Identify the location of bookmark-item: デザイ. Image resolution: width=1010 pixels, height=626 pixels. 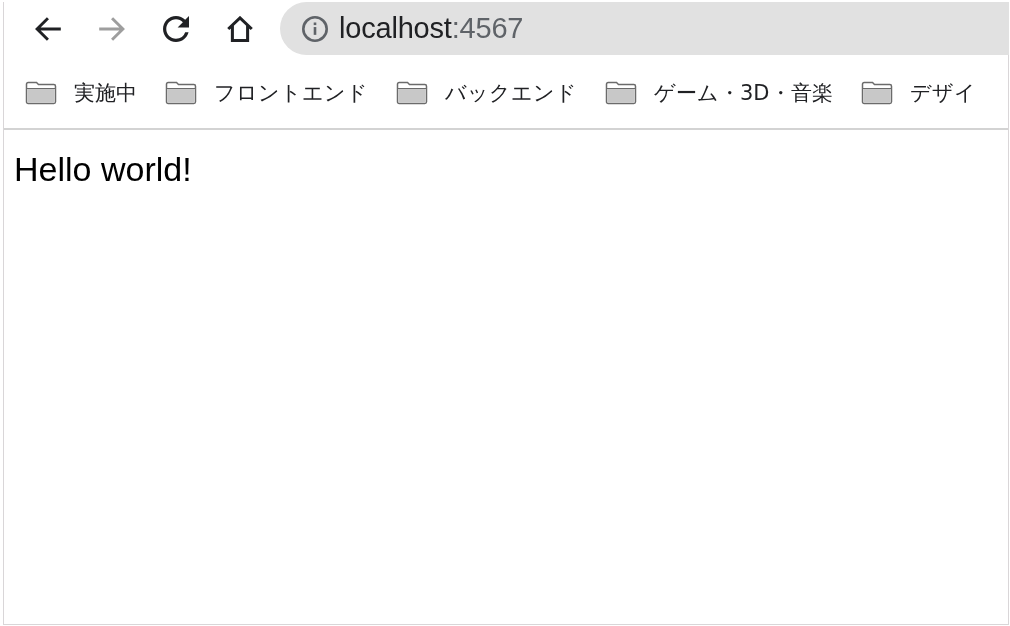
(918, 92).